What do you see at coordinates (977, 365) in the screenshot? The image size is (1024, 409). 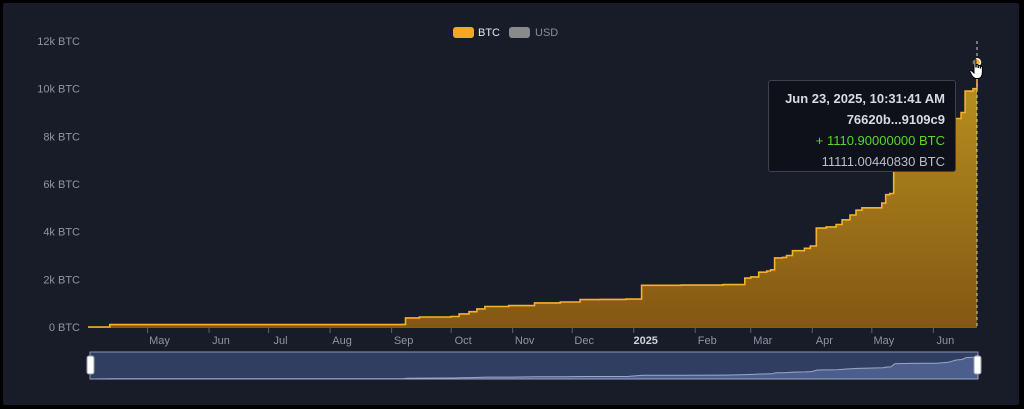 I see `navigator-handle-right` at bounding box center [977, 365].